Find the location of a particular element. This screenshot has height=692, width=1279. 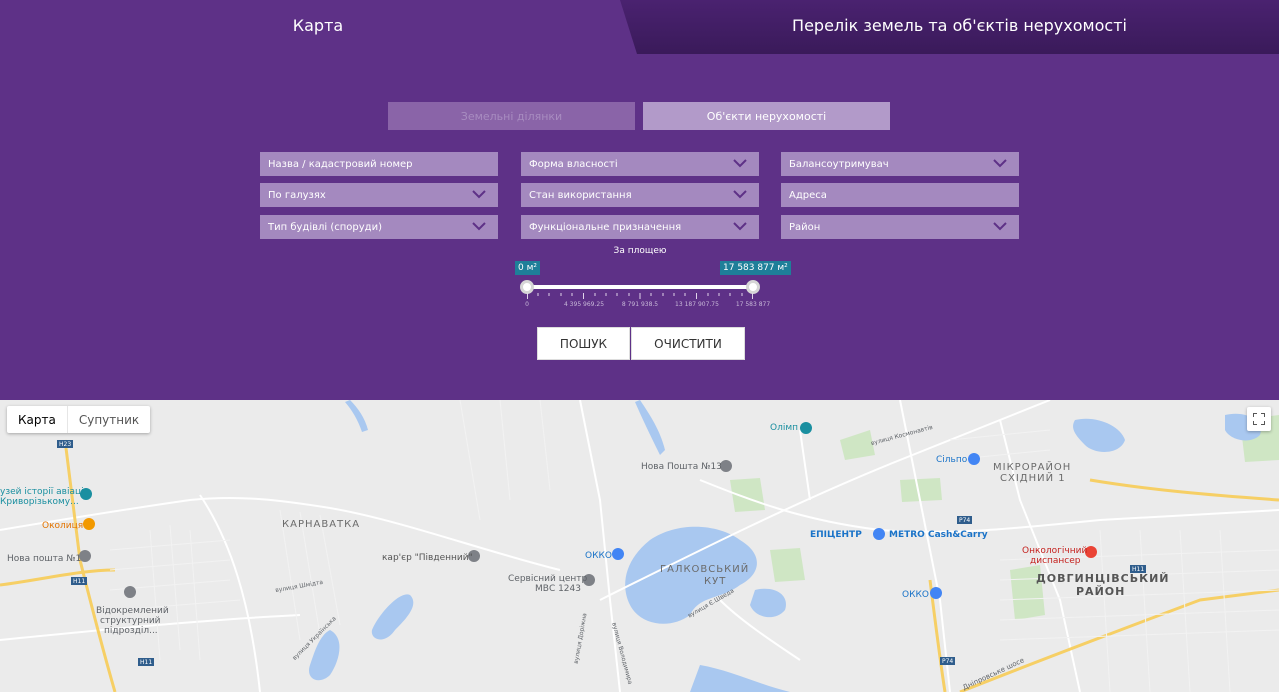

segment-land-plots: Земельні ділянки is located at coordinates (511, 116).